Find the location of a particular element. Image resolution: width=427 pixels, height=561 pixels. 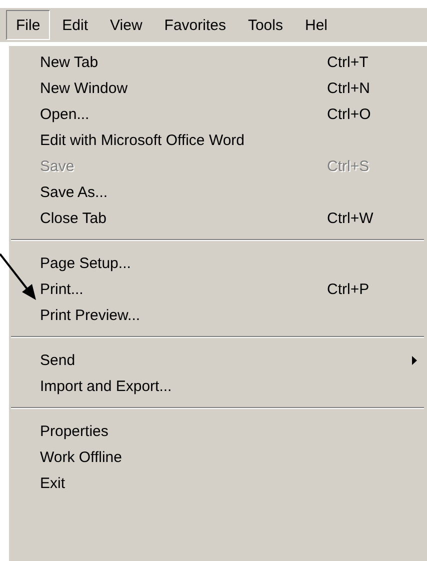

menu-item: Edit with Microsoft Office Word is located at coordinates (218, 140).